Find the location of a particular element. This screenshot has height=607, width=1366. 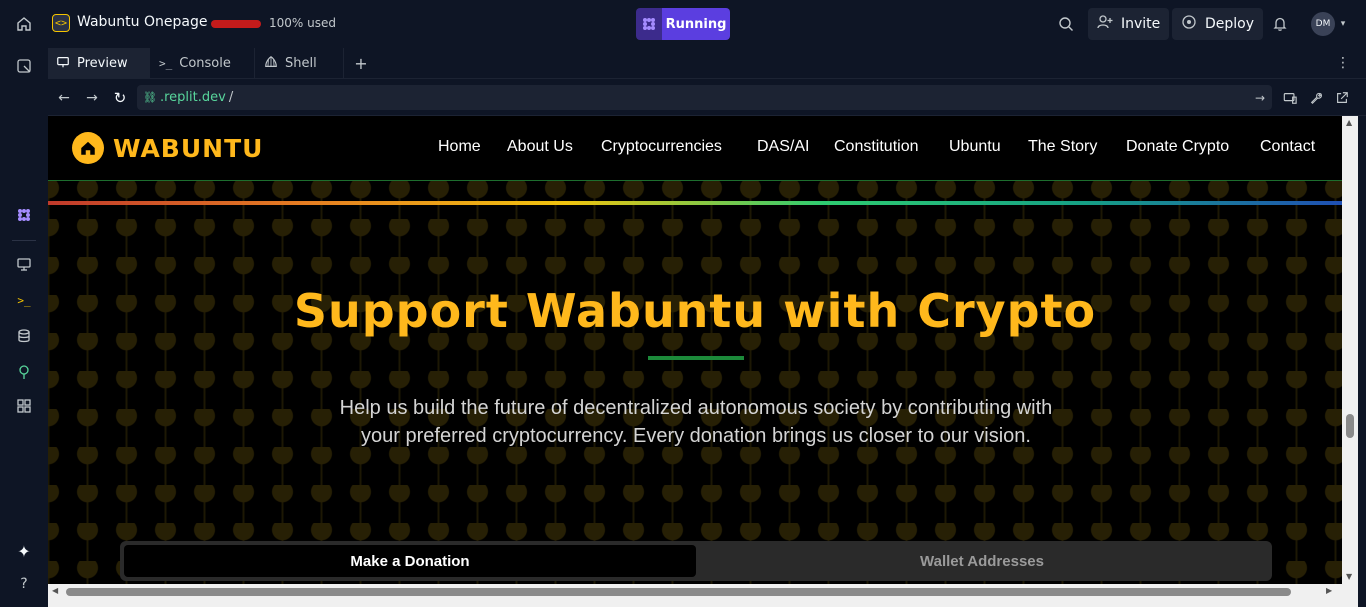

tab-label: Shell is located at coordinates (301, 63).